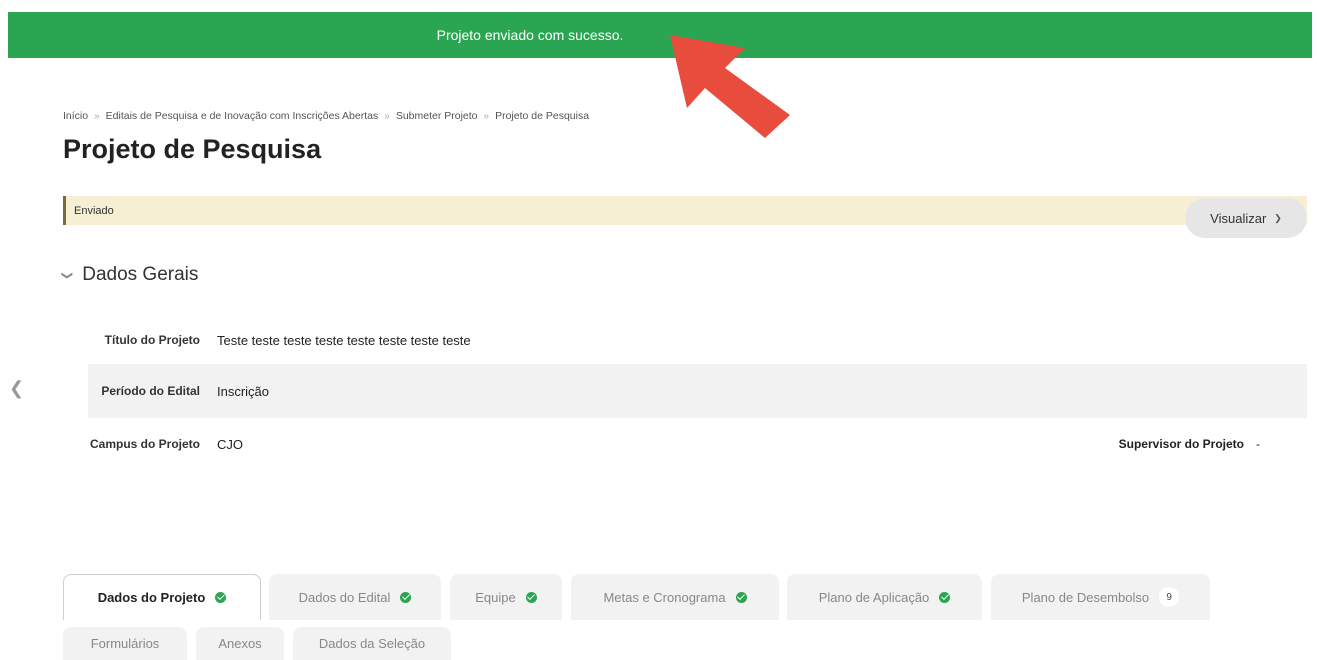 The height and width of the screenshot is (660, 1317). I want to click on status-text: Enviado, so click(94, 210).